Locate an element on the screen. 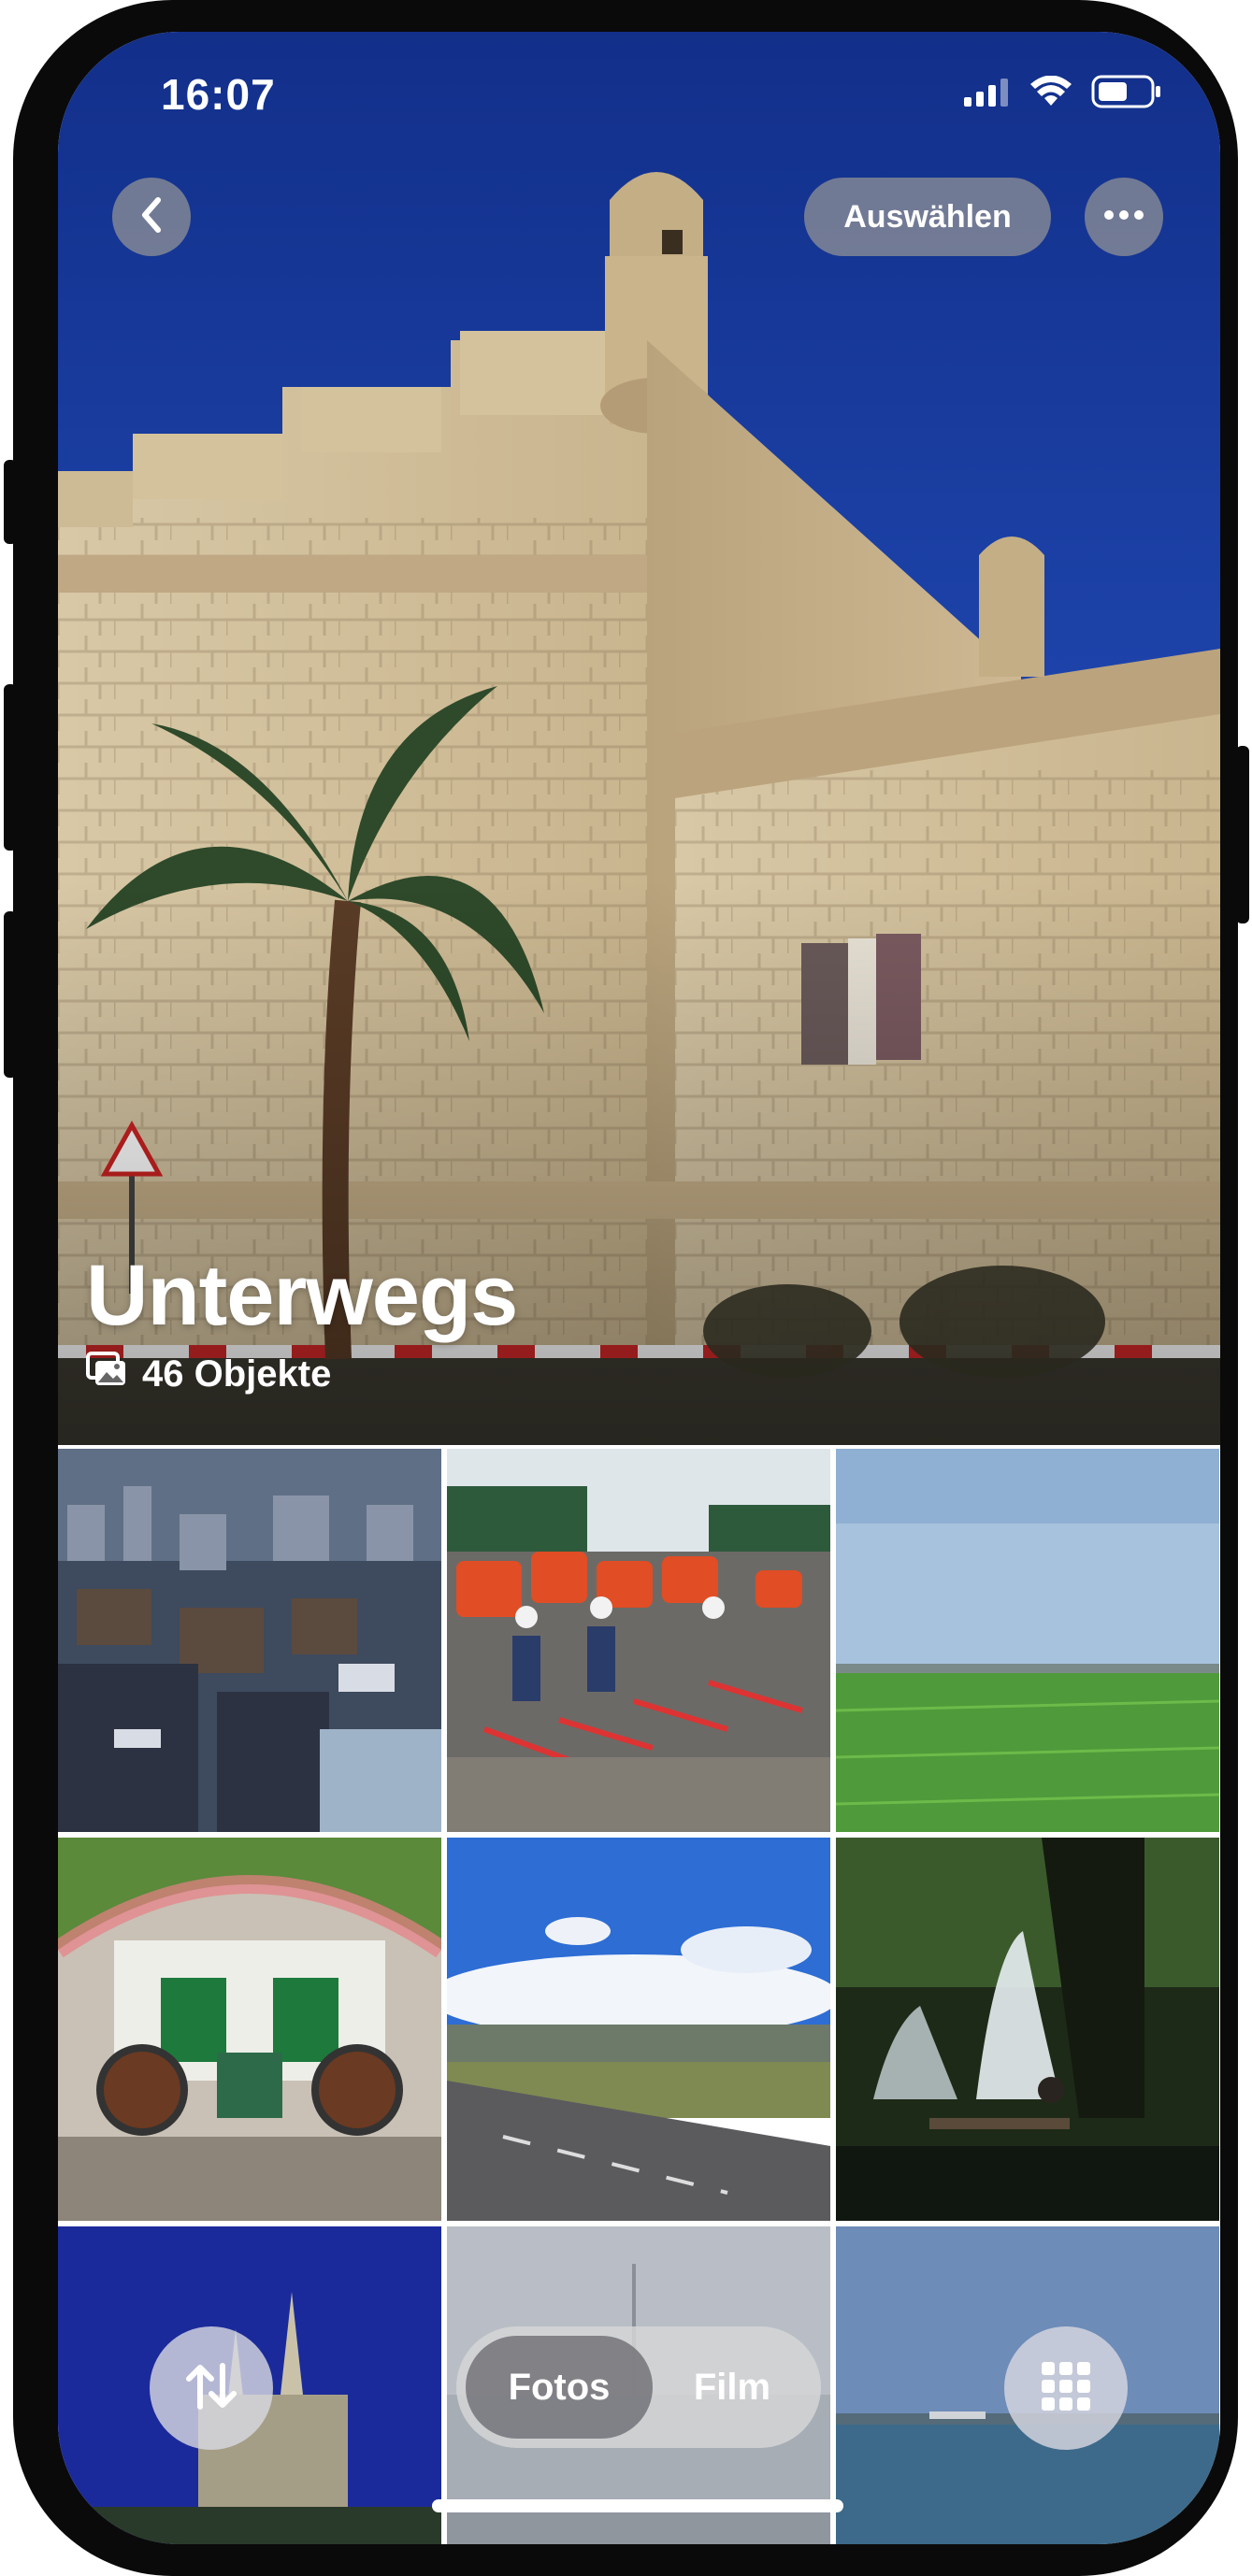 This screenshot has height=2576, width=1252. back-button is located at coordinates (151, 217).